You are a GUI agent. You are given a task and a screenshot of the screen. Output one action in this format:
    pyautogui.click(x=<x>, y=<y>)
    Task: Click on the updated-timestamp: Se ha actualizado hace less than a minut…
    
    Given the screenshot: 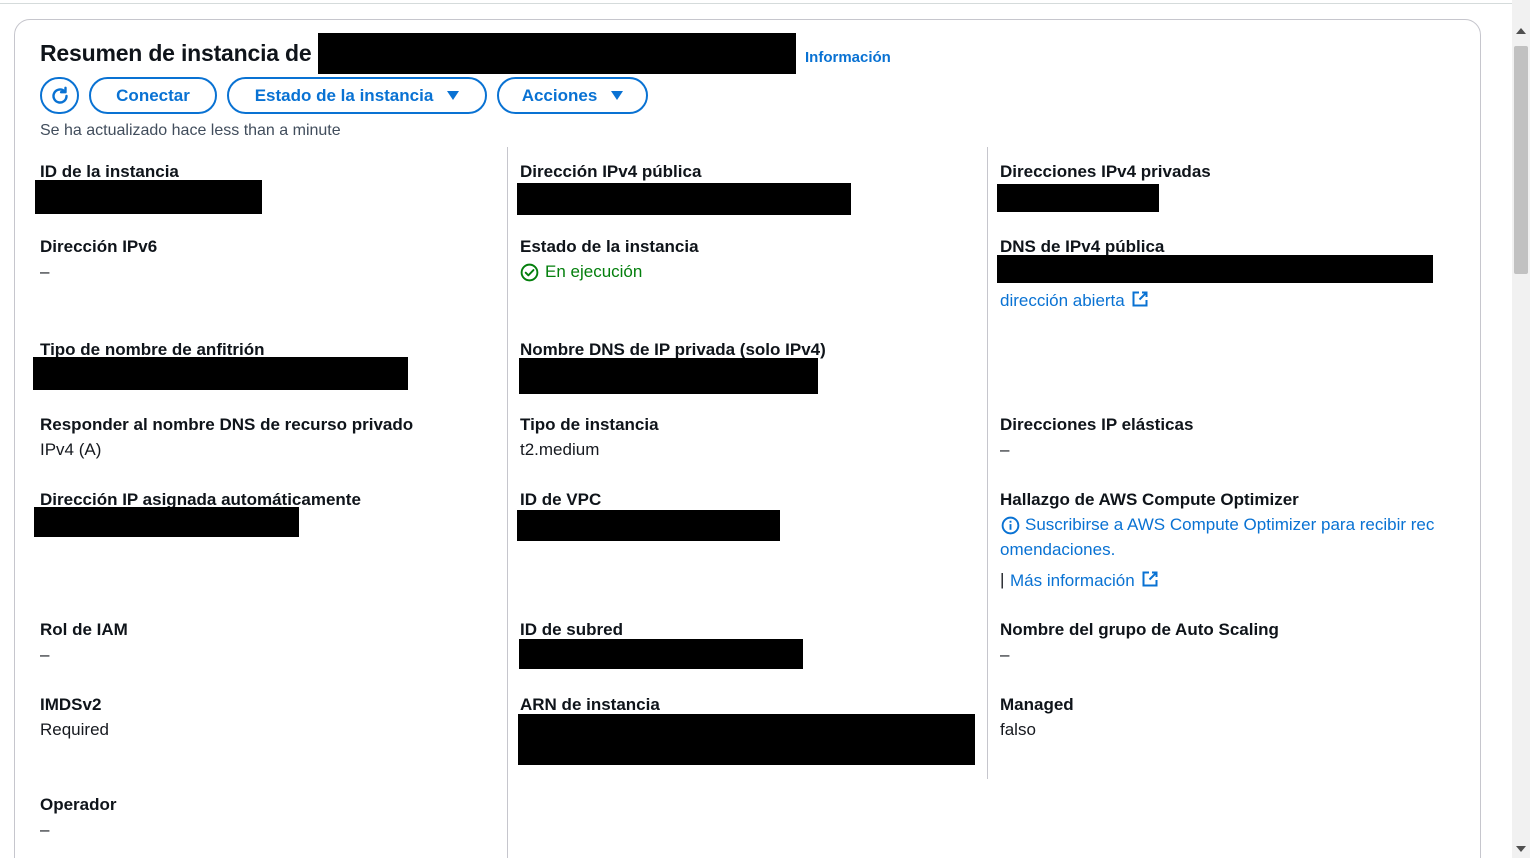 What is the action you would take?
    pyautogui.click(x=190, y=130)
    